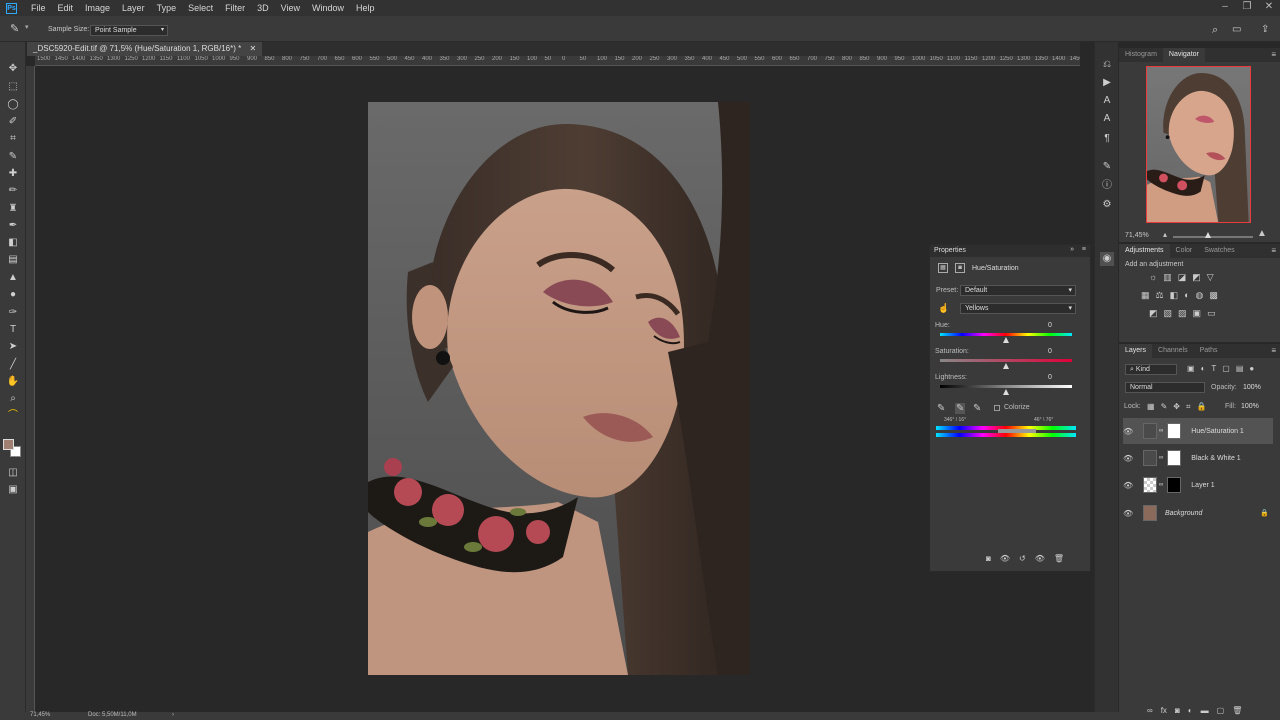 This screenshot has height=720, width=1280. I want to click on brushes-icon: ✎, so click(1107, 167).